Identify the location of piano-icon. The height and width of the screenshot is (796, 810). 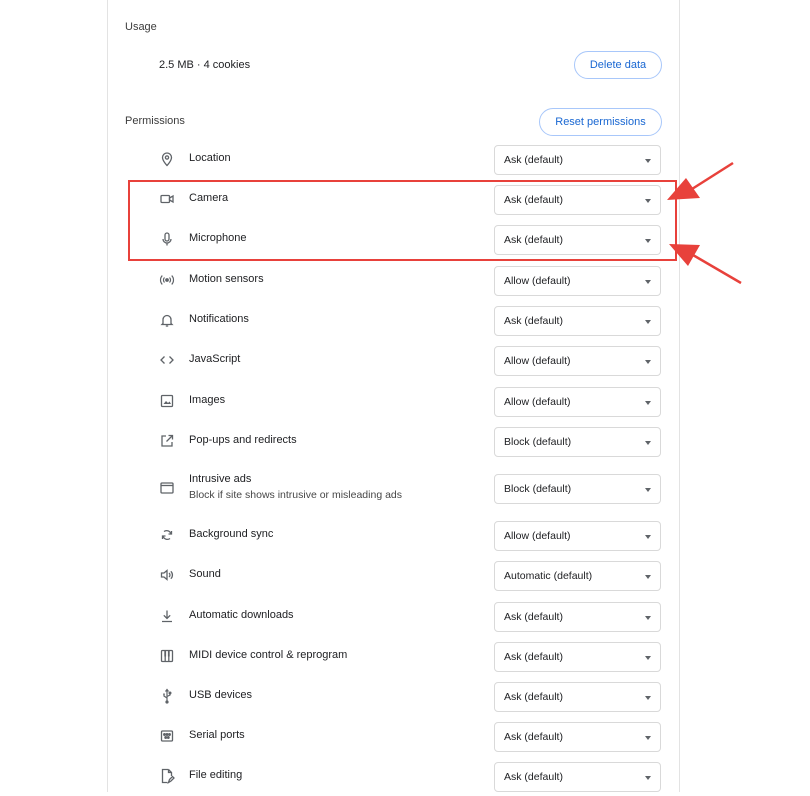
(167, 656).